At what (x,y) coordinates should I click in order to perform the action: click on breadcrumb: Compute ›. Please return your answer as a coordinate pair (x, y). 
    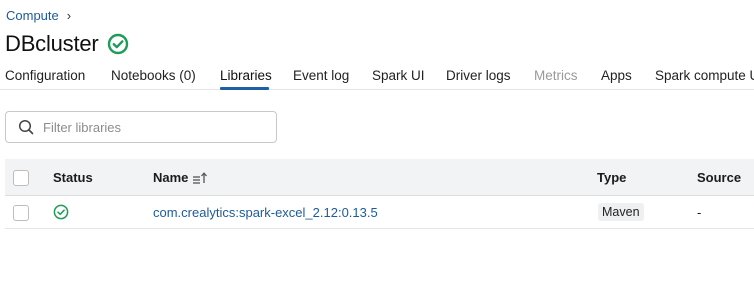
    Looking at the image, I should click on (38, 15).